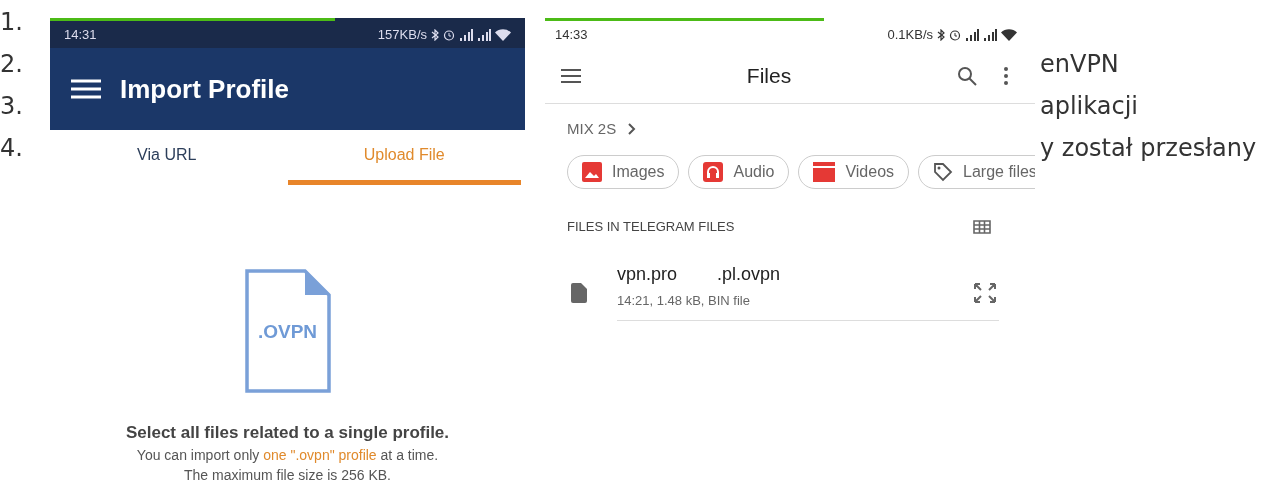 The width and height of the screenshot is (1283, 484). I want to click on clapperboard-icon, so click(824, 172).